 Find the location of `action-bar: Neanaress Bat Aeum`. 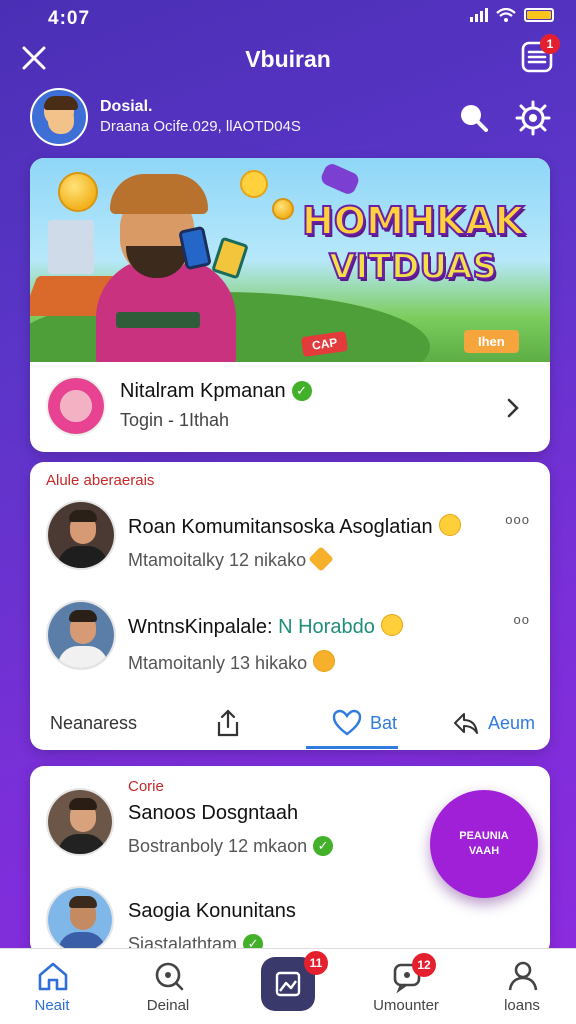

action-bar: Neanaress Bat Aeum is located at coordinates (290, 723).